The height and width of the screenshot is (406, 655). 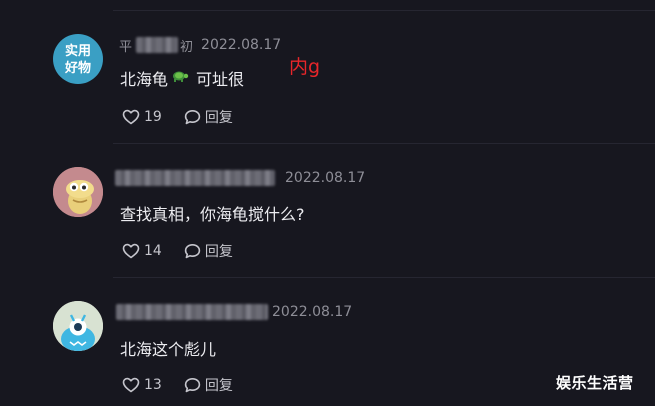 What do you see at coordinates (142, 251) in the screenshot?
I see `like-button: 14` at bounding box center [142, 251].